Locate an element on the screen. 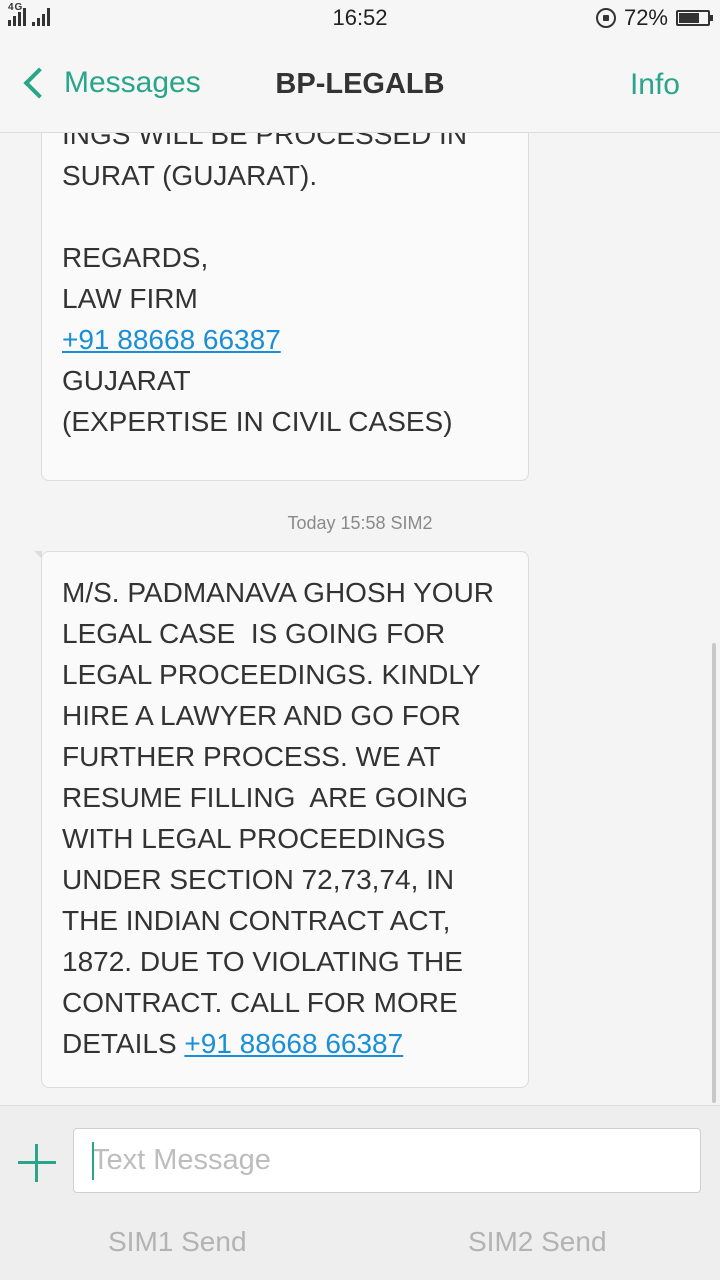 Image resolution: width=720 pixels, height=1280 pixels. message-line: M/S. PADMANAVA GHOSH YOUR is located at coordinates (278, 592).